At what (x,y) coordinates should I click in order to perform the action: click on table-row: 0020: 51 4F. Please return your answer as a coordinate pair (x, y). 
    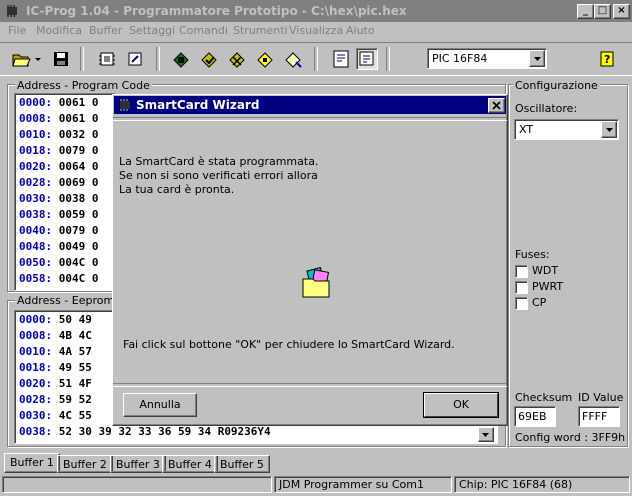
    Looking at the image, I should click on (55, 383).